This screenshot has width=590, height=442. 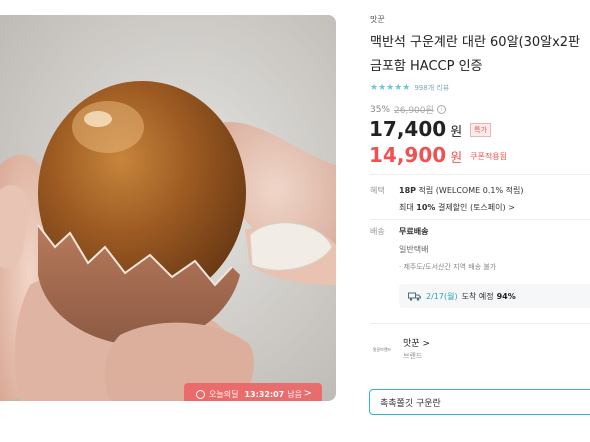 What do you see at coordinates (380, 109) in the screenshot?
I see `discount-percent: 35%` at bounding box center [380, 109].